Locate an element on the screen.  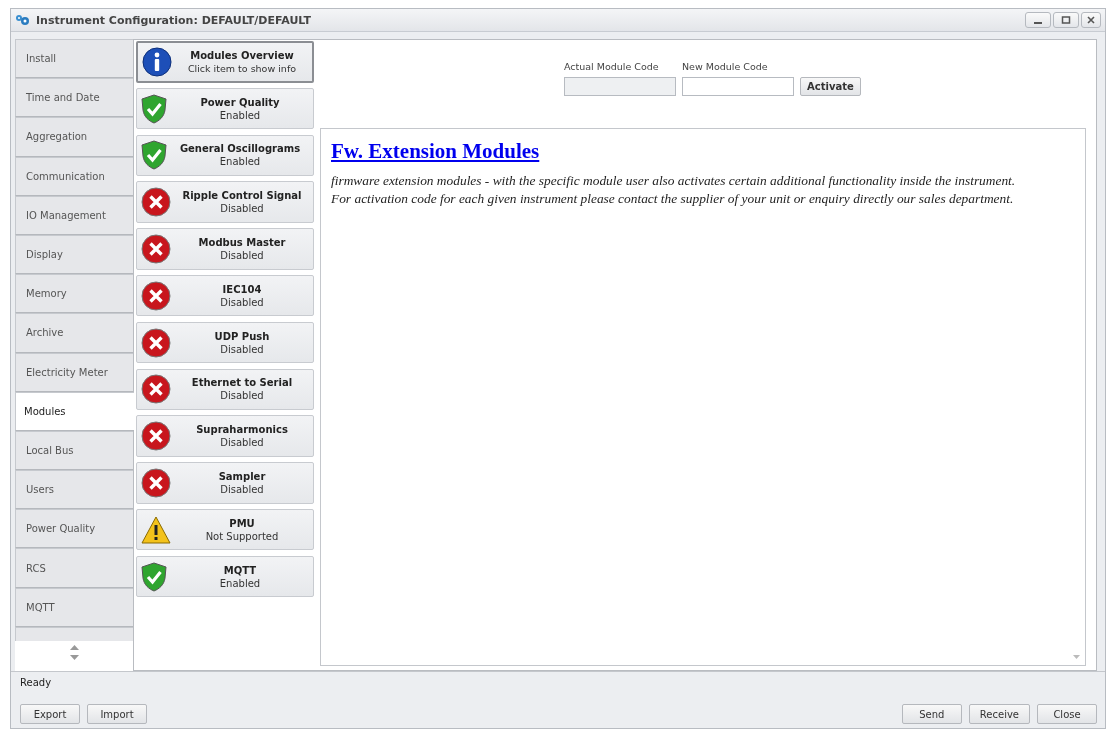
sidebar-tab: RCS is located at coordinates (74, 568).